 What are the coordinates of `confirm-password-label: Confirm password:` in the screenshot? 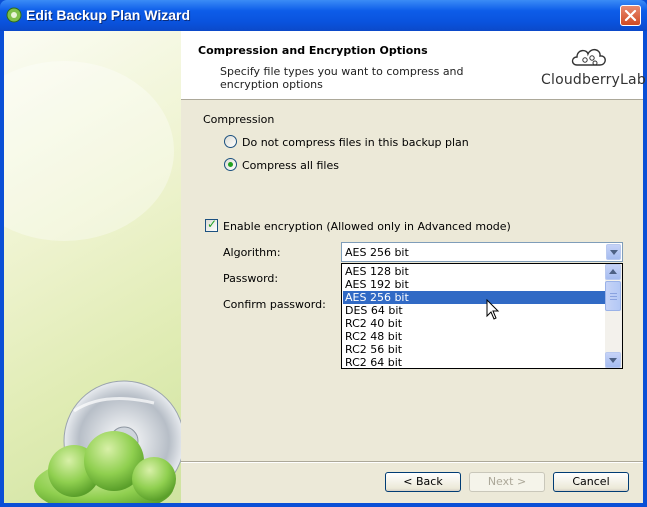 It's located at (274, 304).